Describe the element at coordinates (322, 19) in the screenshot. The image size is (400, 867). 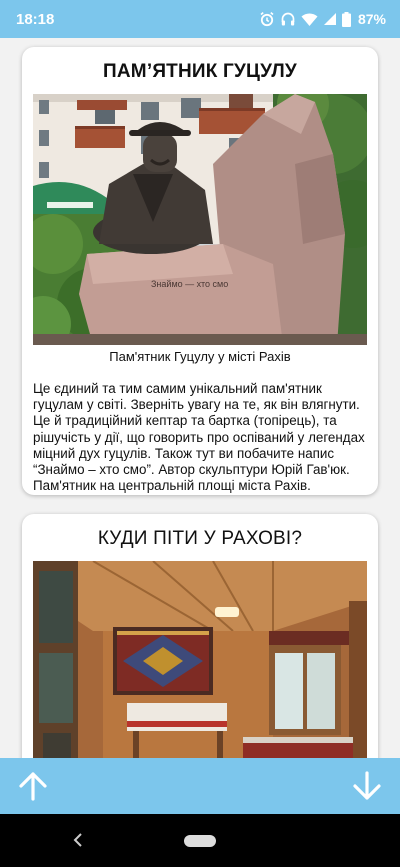
I see `status-icons: 87%` at that location.